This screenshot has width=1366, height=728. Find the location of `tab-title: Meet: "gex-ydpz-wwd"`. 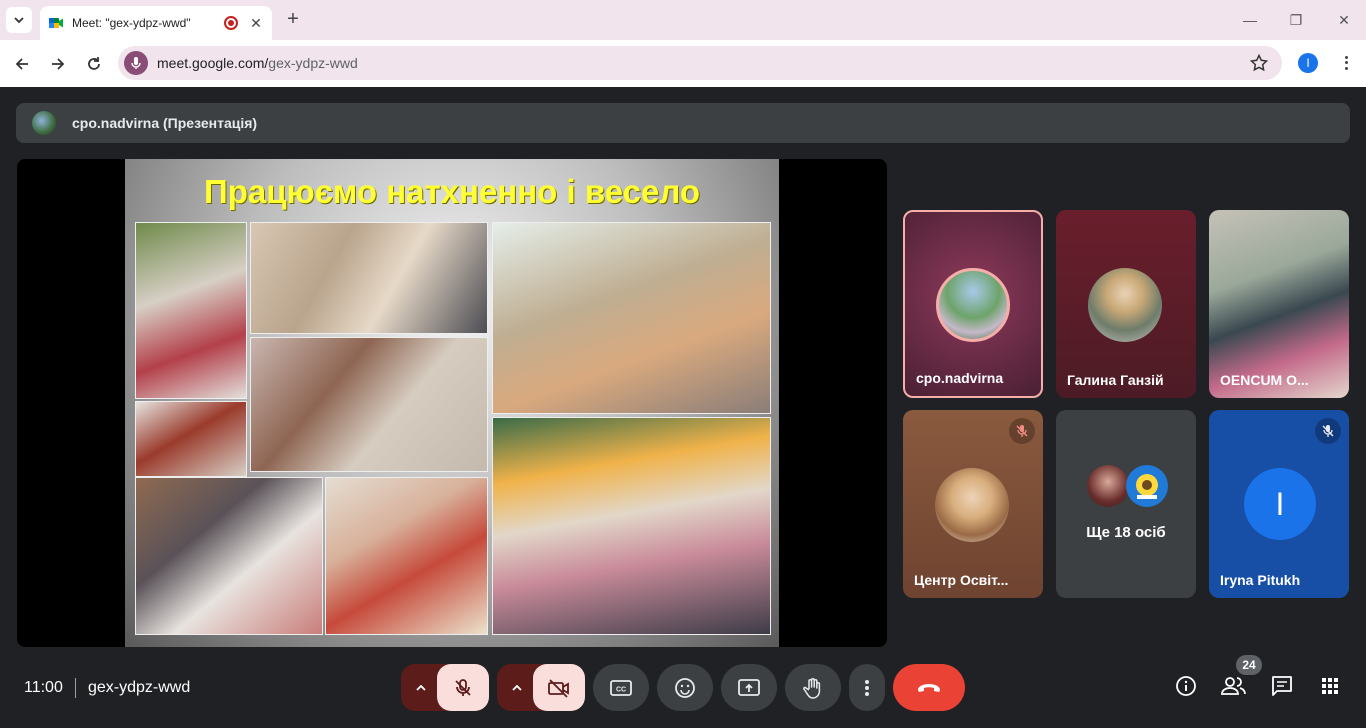

tab-title: Meet: "gex-ydpz-wwd" is located at coordinates (131, 23).